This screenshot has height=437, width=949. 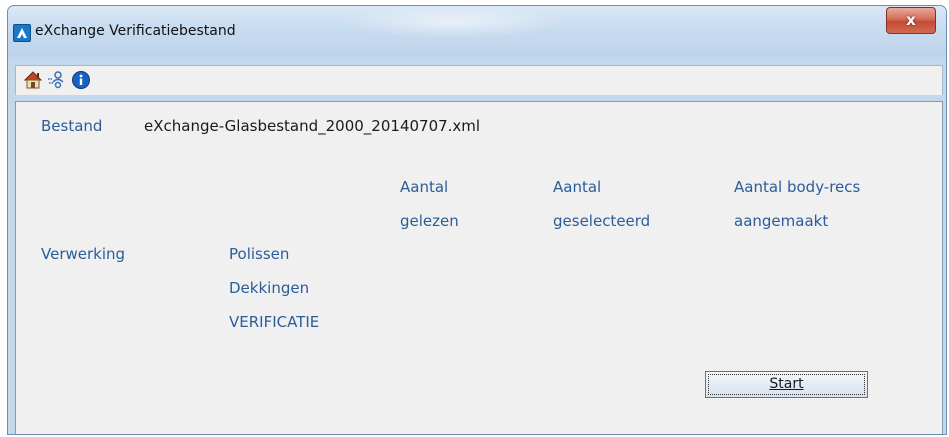 What do you see at coordinates (429, 221) in the screenshot?
I see `column-read-line2: gelezen` at bounding box center [429, 221].